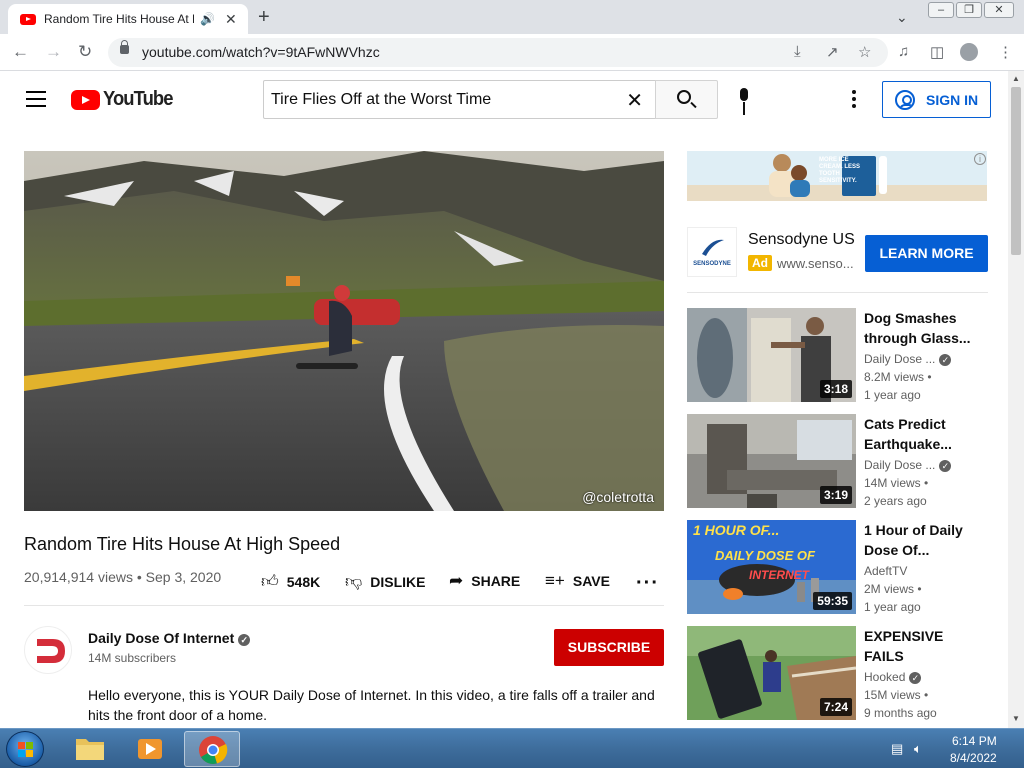 This screenshot has height=768, width=1024. I want to click on channel-name: Daily Dose Of Internet ✓, so click(169, 638).